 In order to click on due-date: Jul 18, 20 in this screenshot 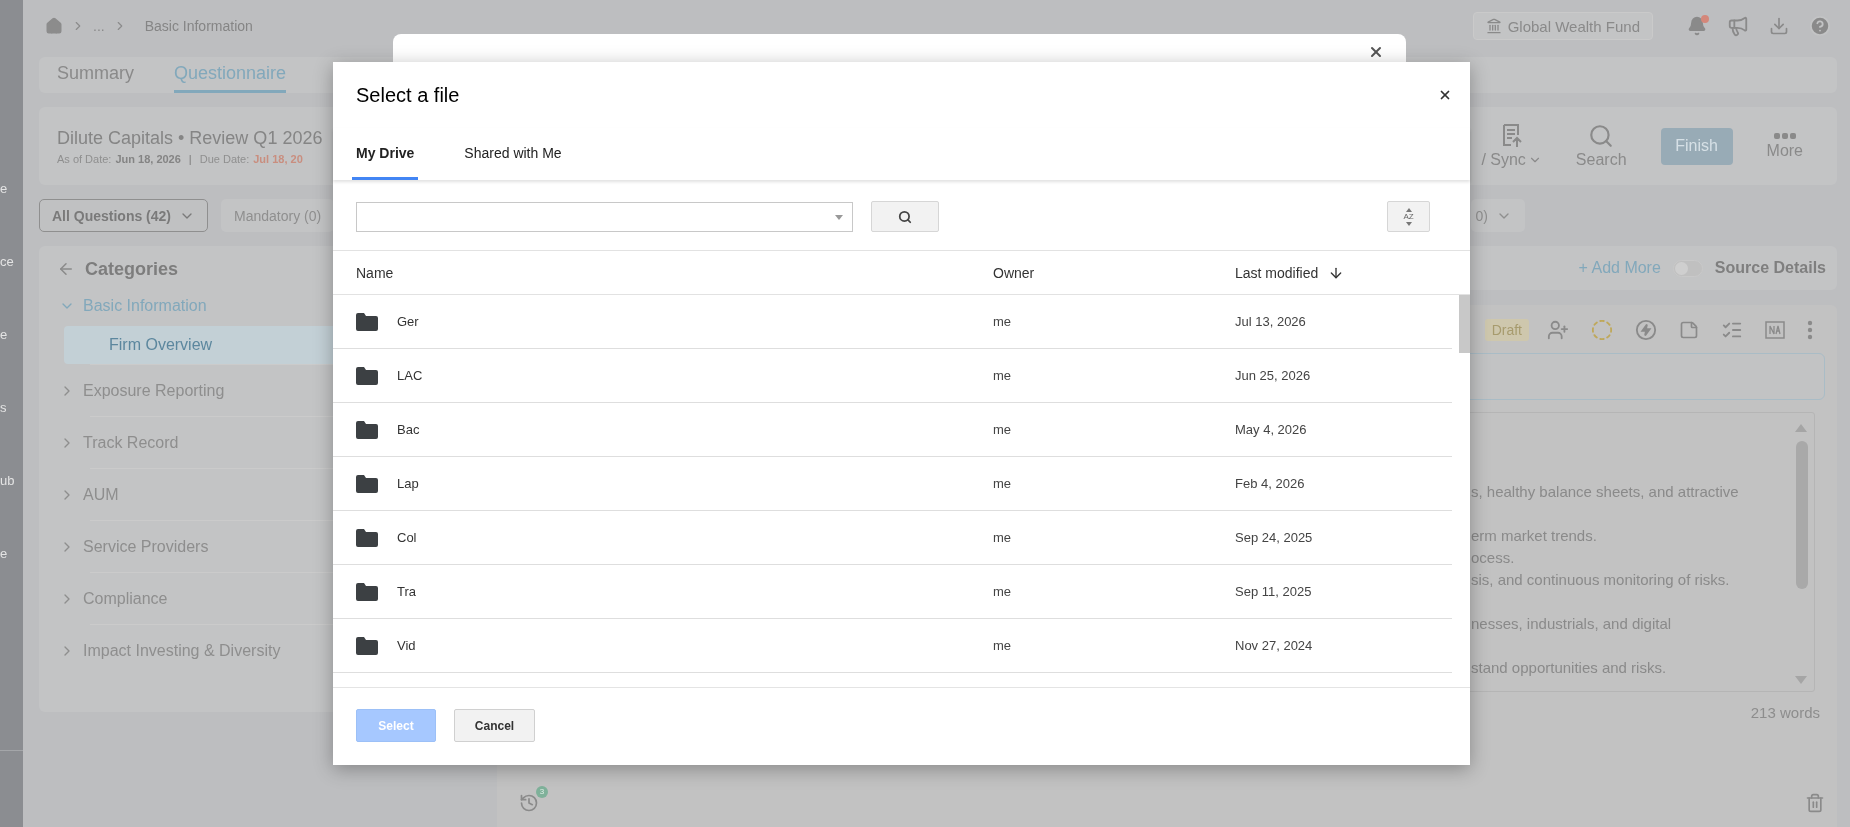, I will do `click(278, 158)`.